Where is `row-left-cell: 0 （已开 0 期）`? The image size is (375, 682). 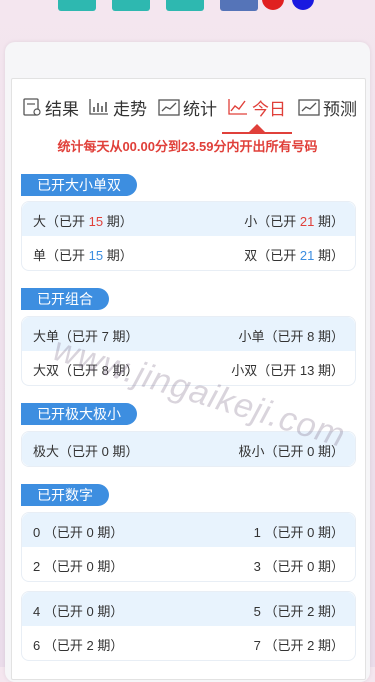 row-left-cell: 0 （已开 0 期） is located at coordinates (78, 531).